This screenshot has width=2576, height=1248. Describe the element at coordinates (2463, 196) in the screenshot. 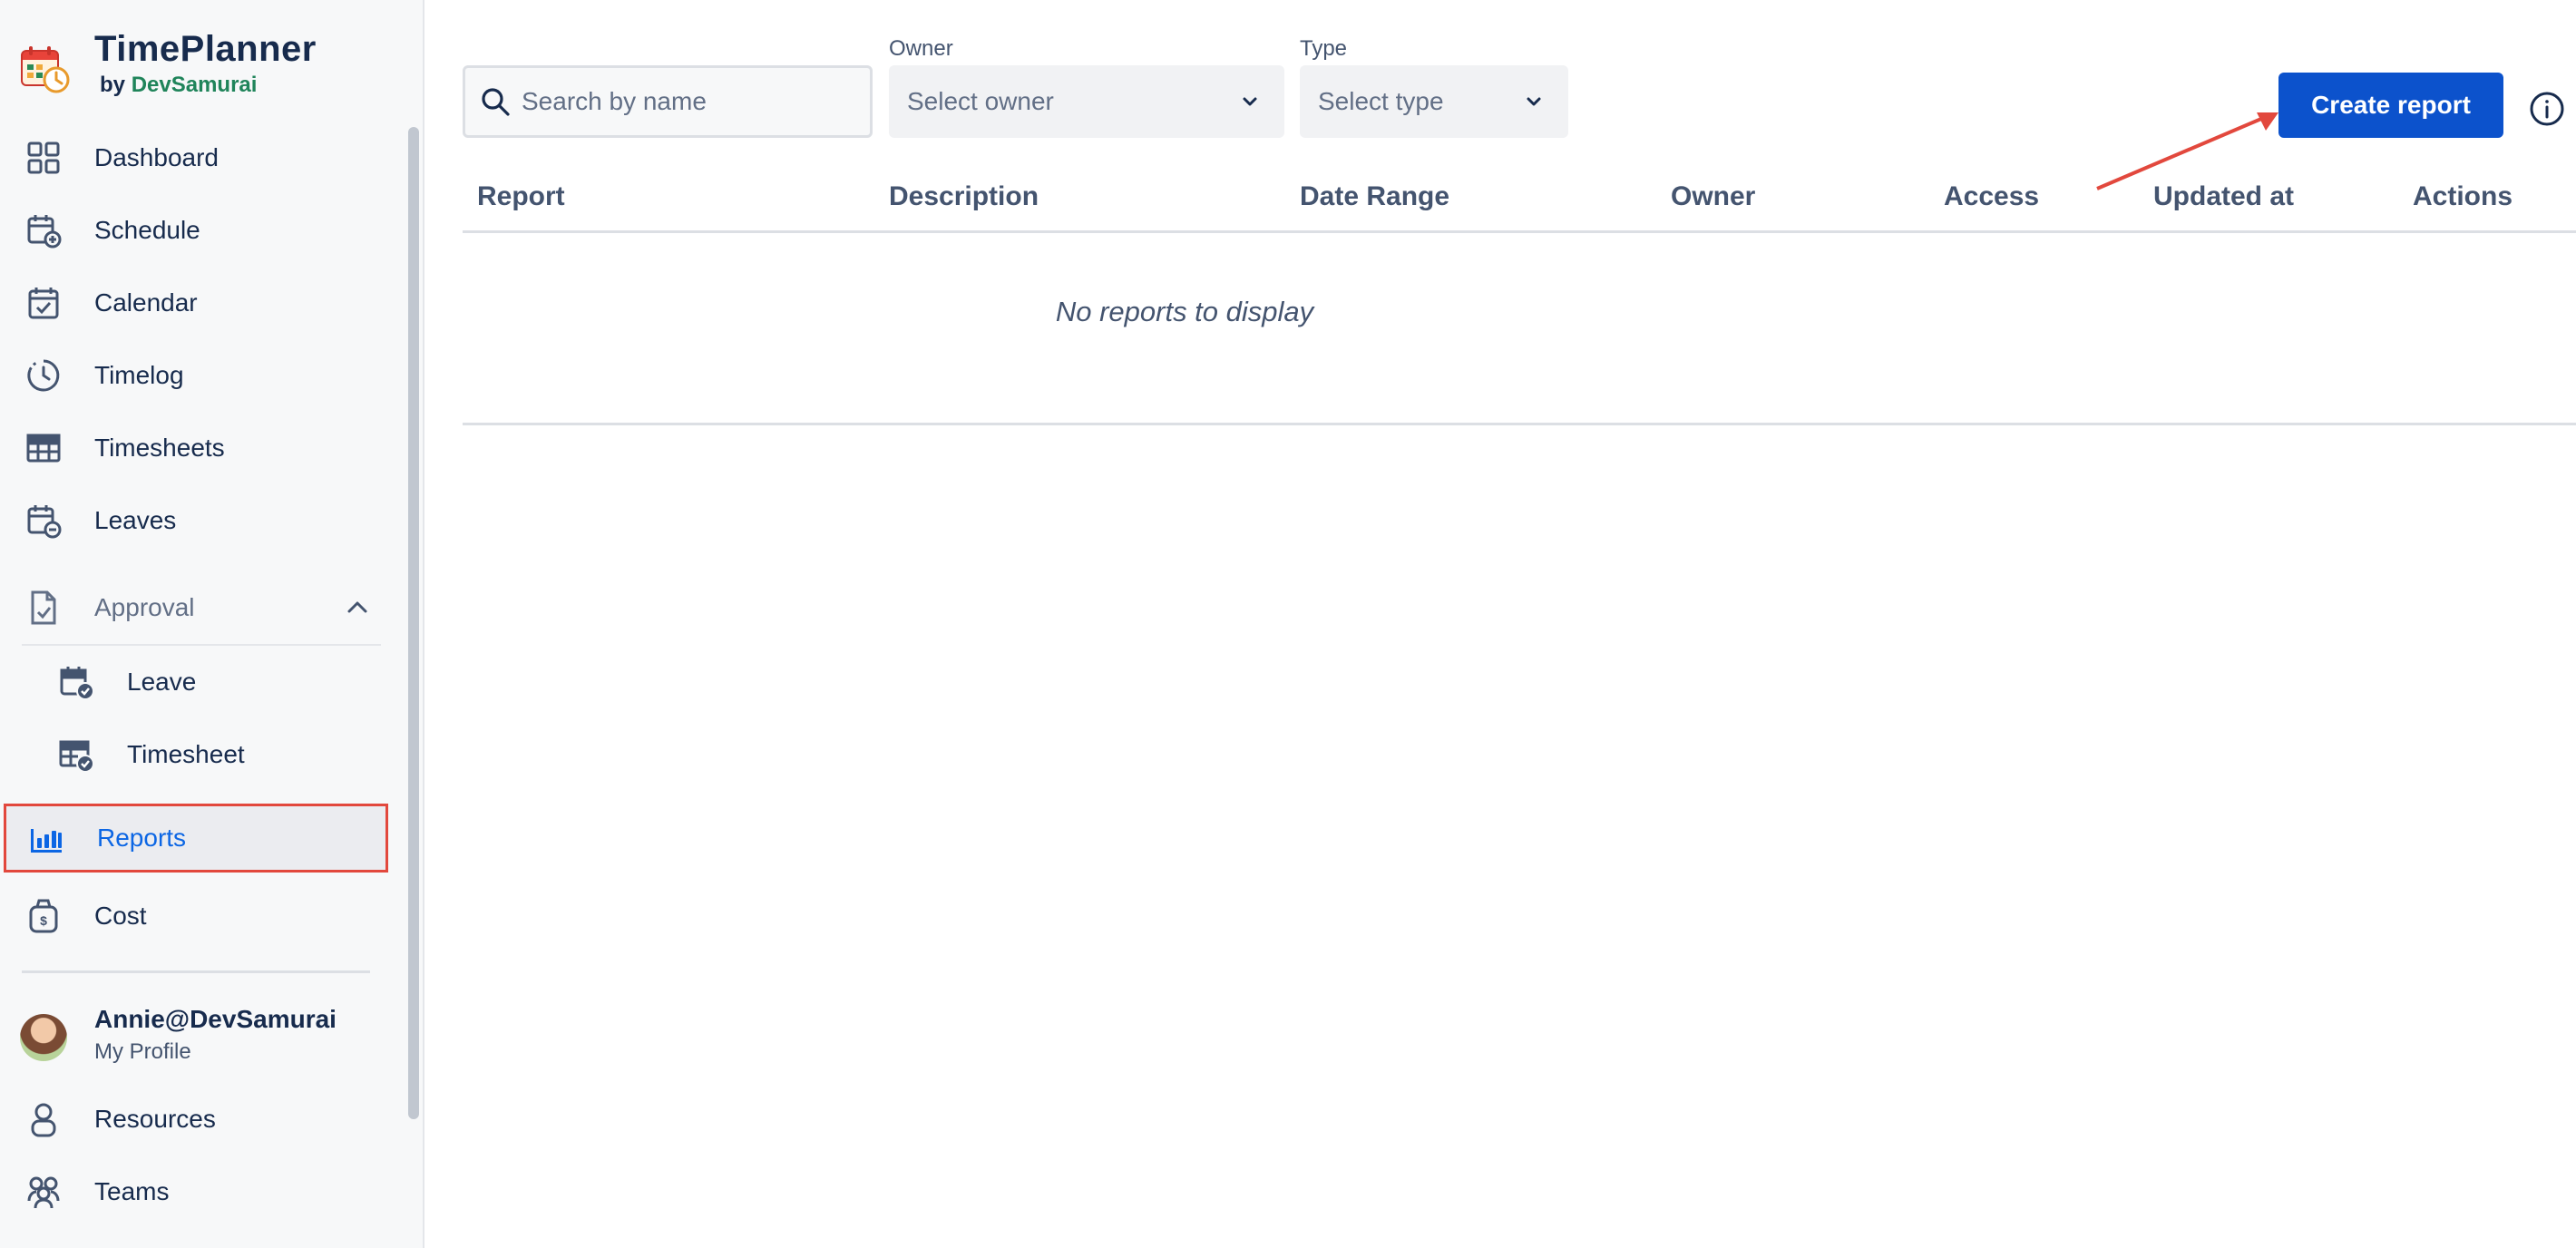

I see `column-header-actions: Actions` at that location.